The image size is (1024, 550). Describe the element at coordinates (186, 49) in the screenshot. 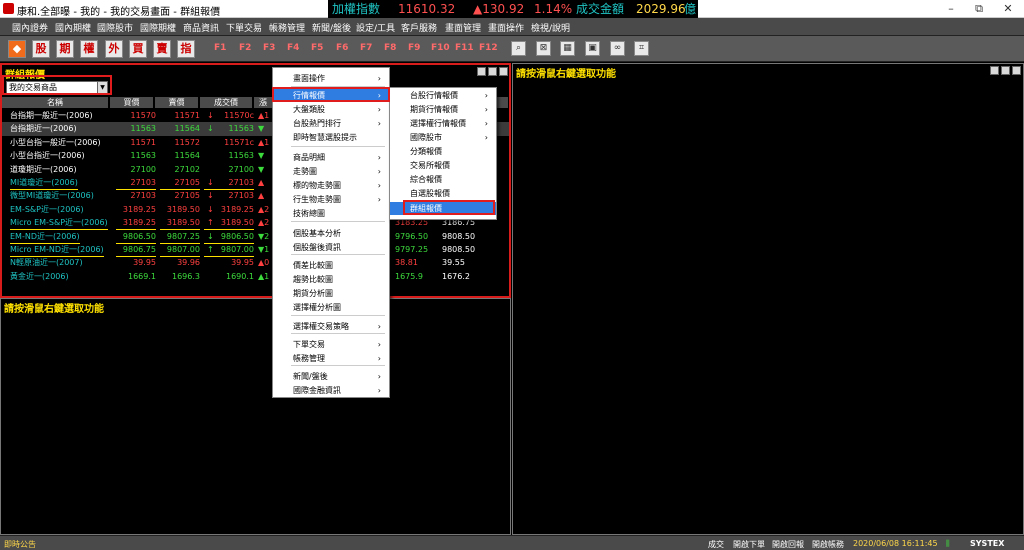

I see `quick-button: 指` at that location.